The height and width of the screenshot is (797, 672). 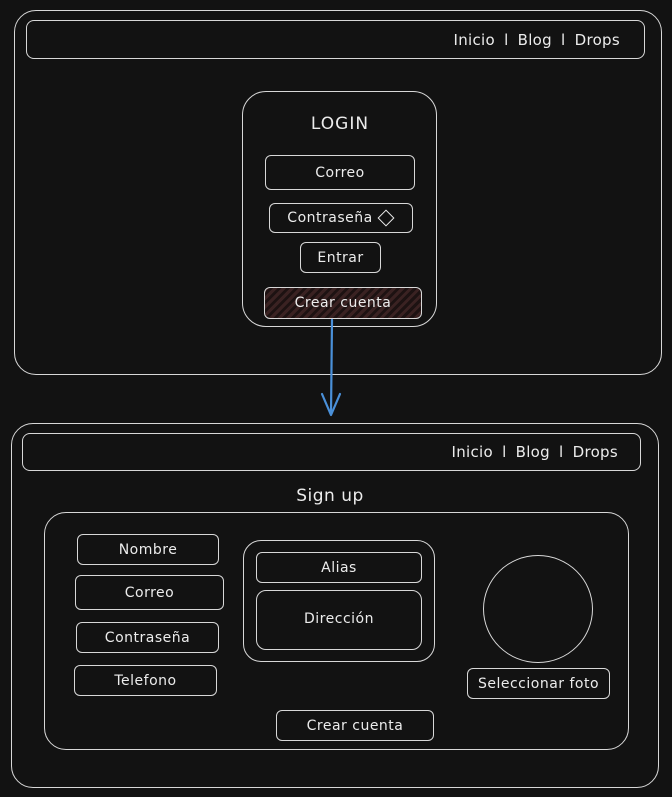 What do you see at coordinates (330, 218) in the screenshot?
I see `password-label: Contraseña` at bounding box center [330, 218].